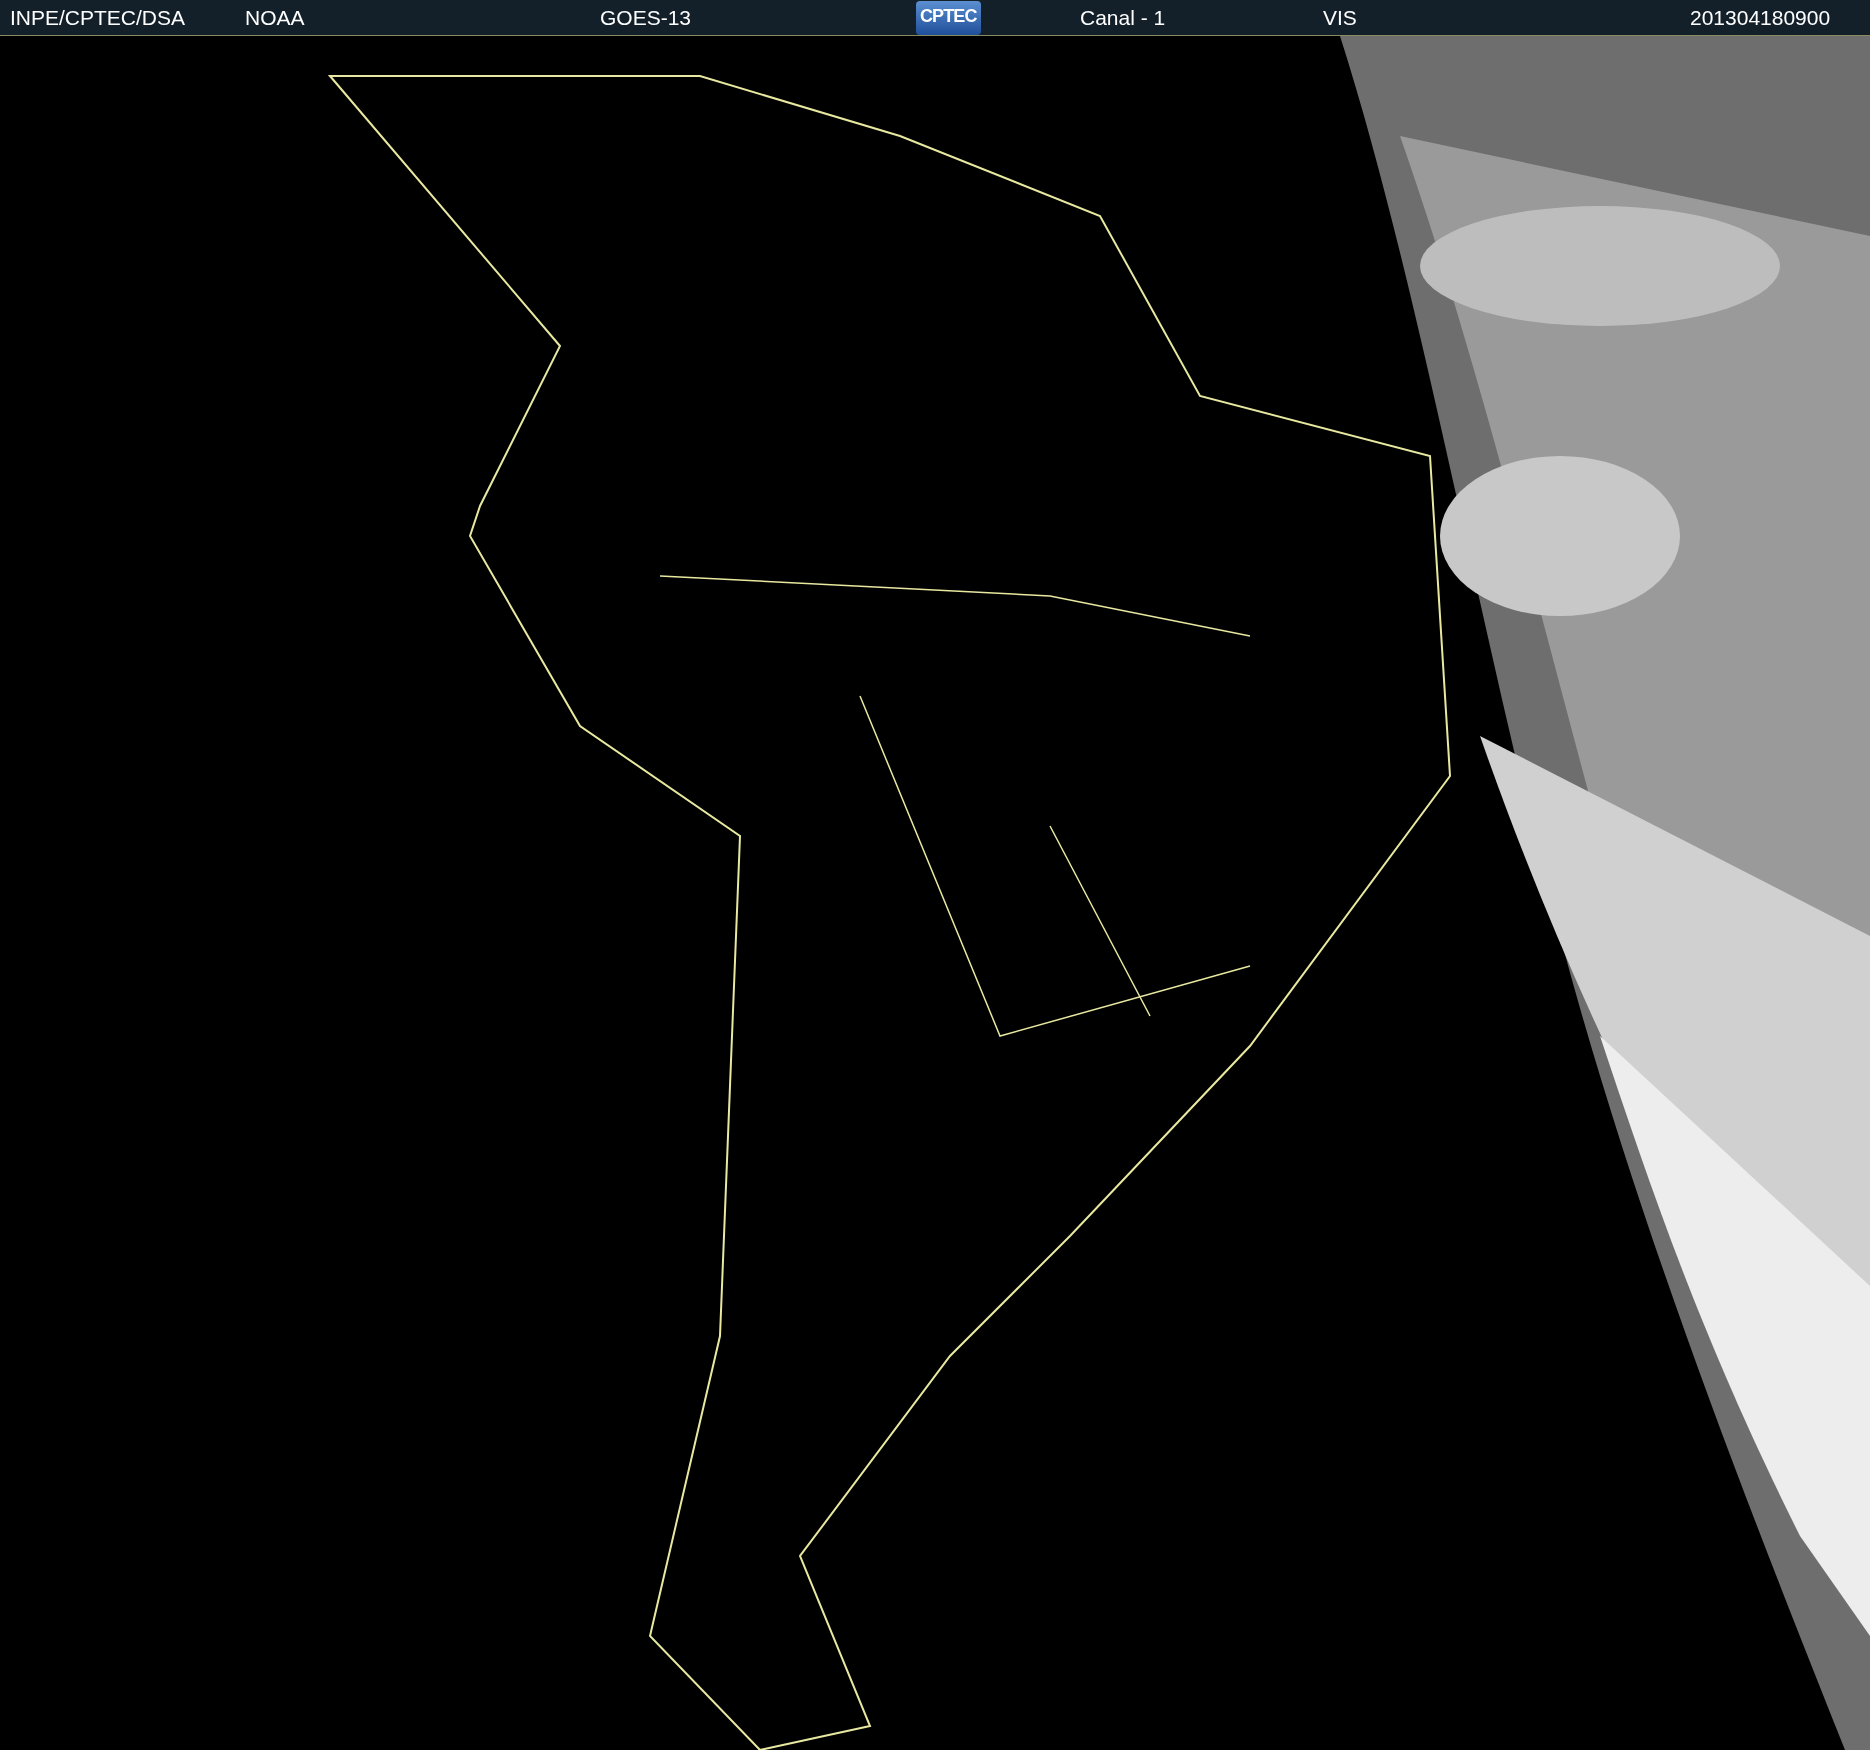 The image size is (1870, 1750). What do you see at coordinates (98, 17) in the screenshot?
I see `header-label: INPE/CPTEC/DSA` at bounding box center [98, 17].